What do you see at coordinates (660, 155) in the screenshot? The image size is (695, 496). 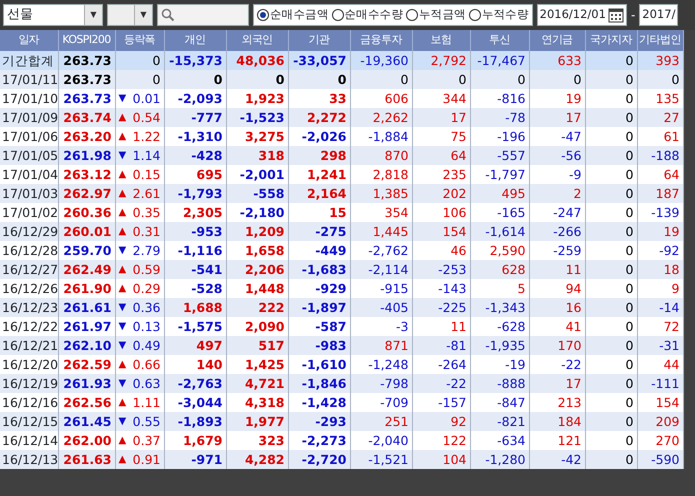 I see `value-cell: -188` at bounding box center [660, 155].